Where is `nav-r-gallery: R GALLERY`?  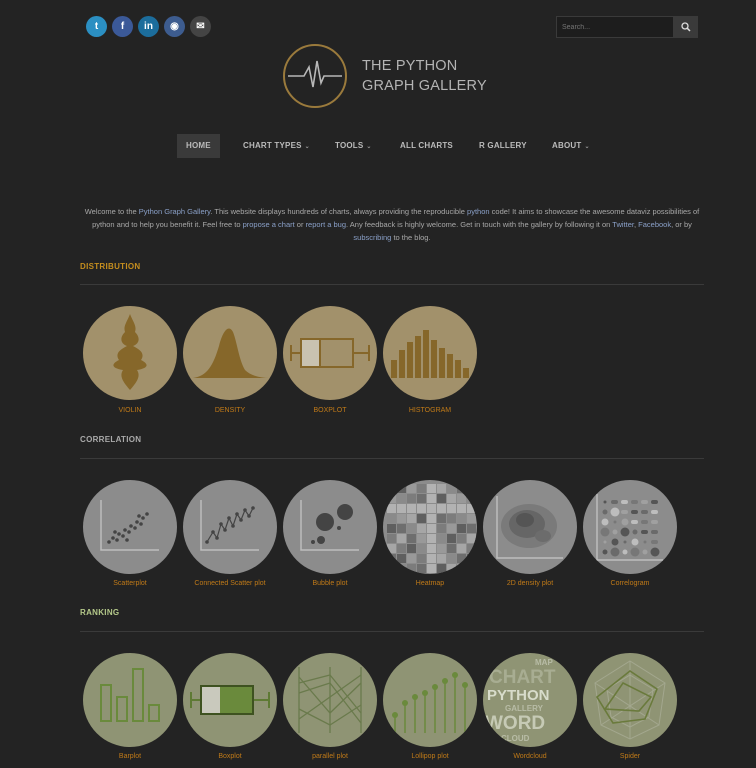
nav-r-gallery: R GALLERY is located at coordinates (503, 146).